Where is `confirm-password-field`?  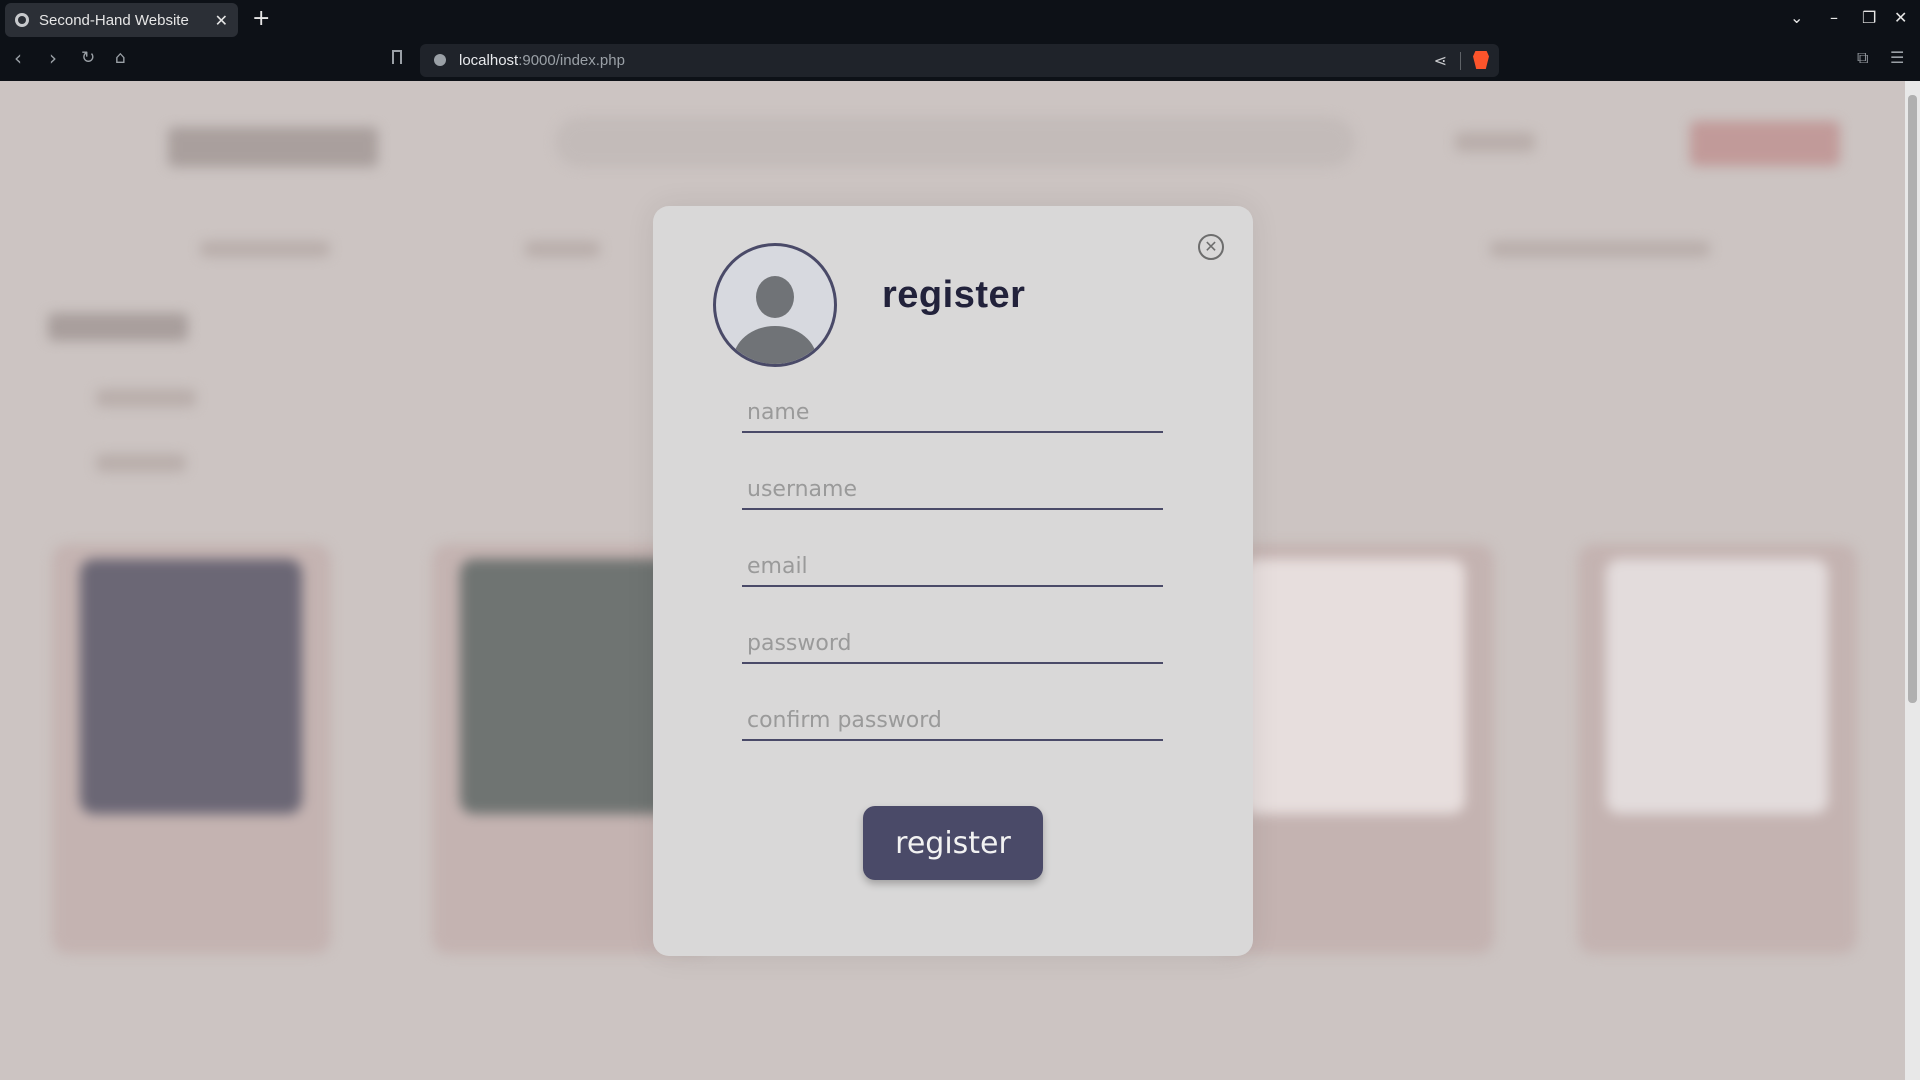 confirm-password-field is located at coordinates (952, 721).